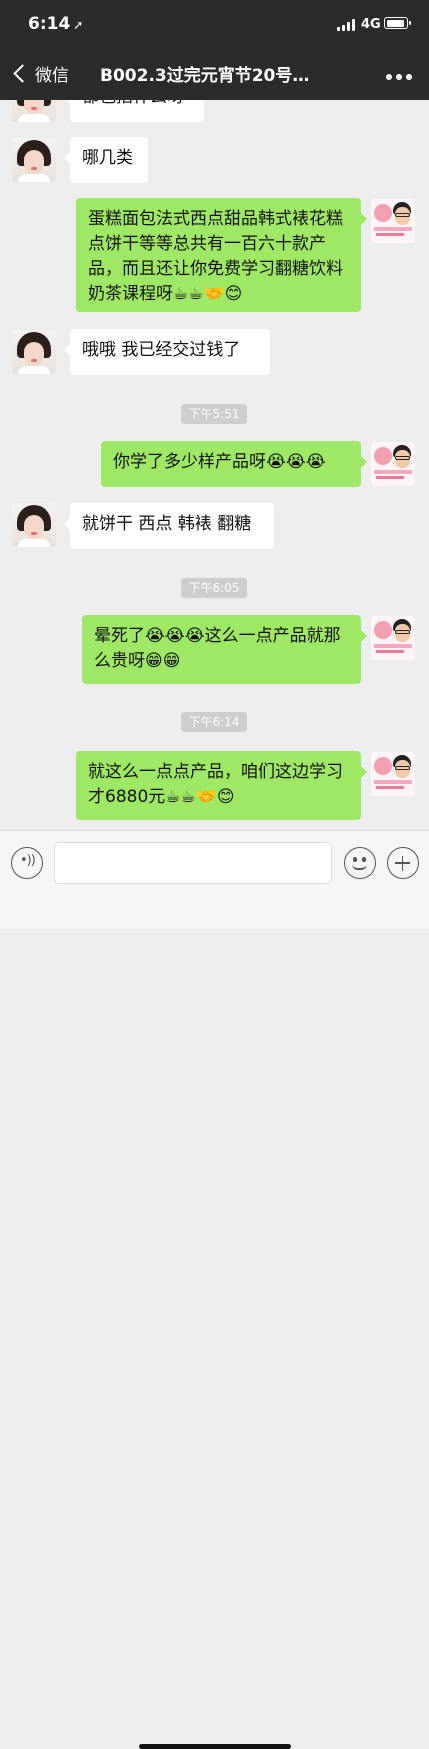  I want to click on message-input, so click(193, 863).